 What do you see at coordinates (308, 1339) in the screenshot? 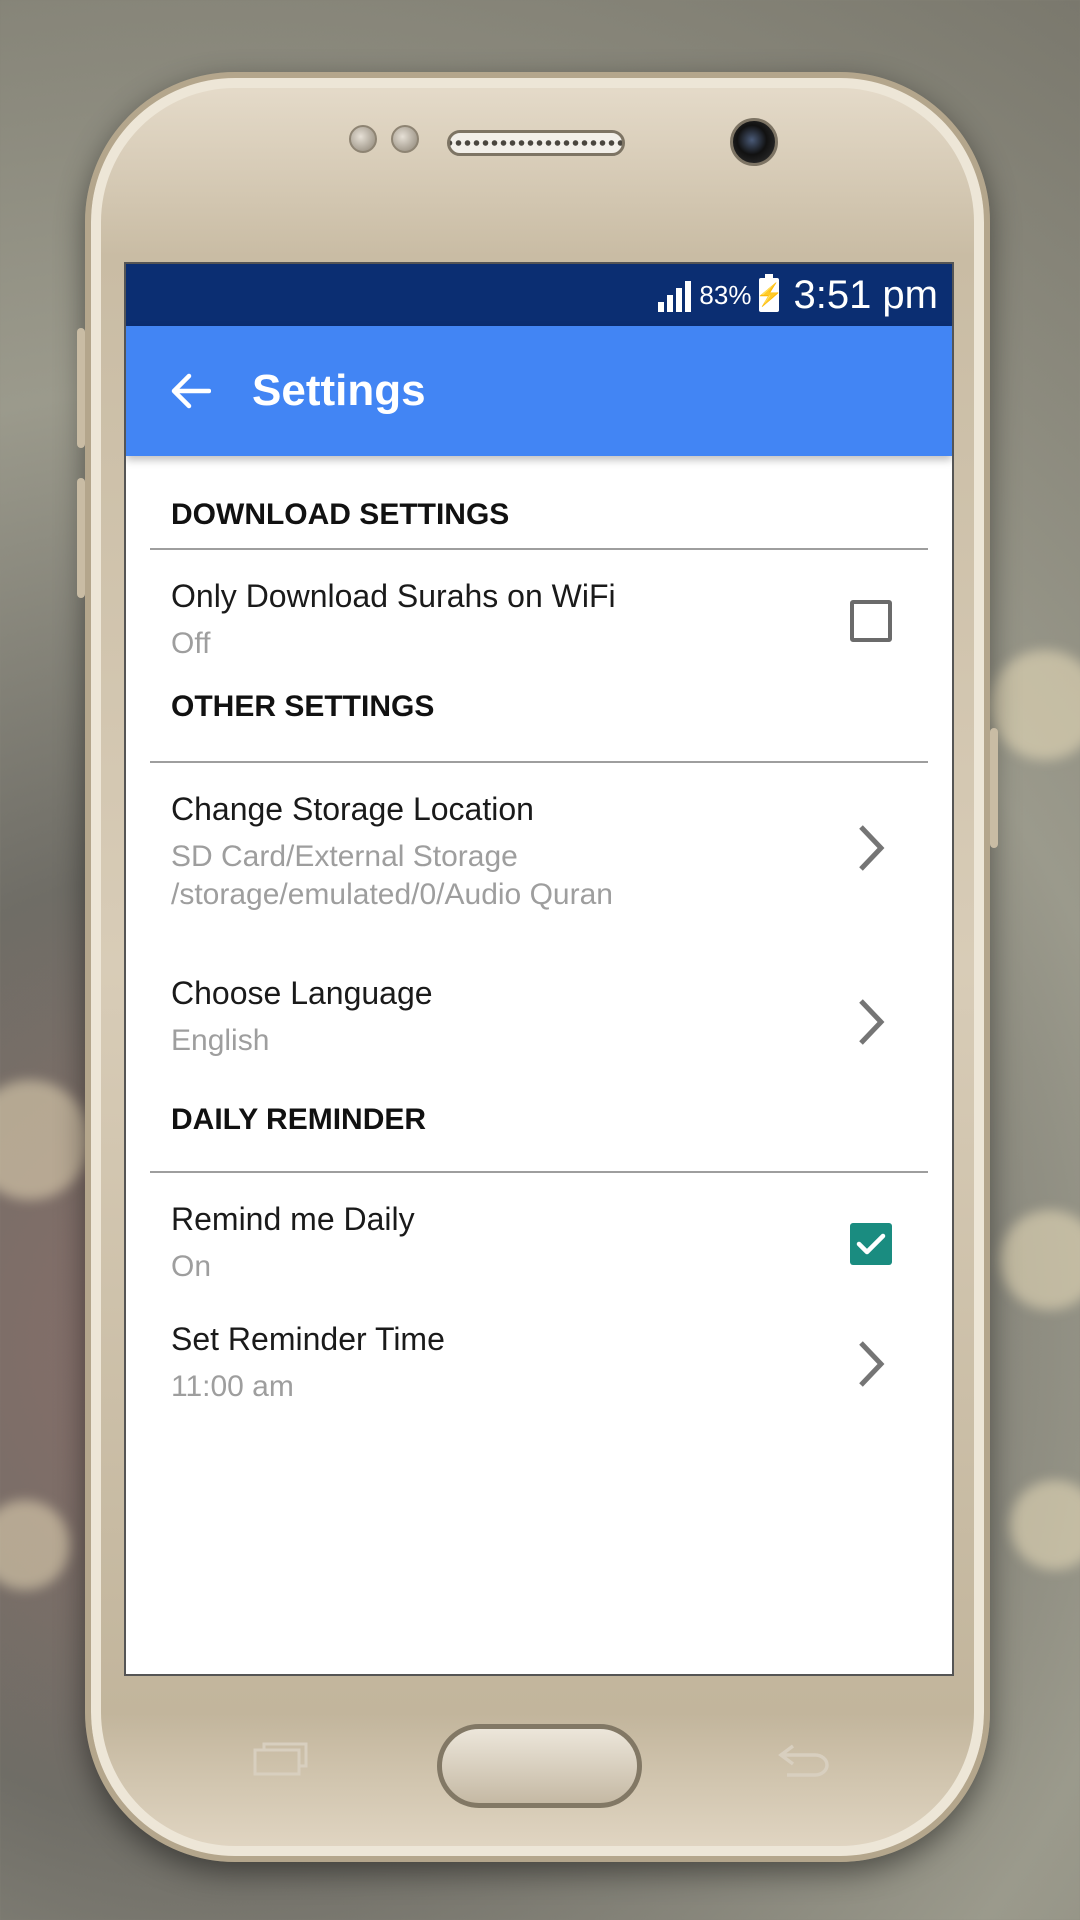
I see `pref-title: Set Reminder Time` at bounding box center [308, 1339].